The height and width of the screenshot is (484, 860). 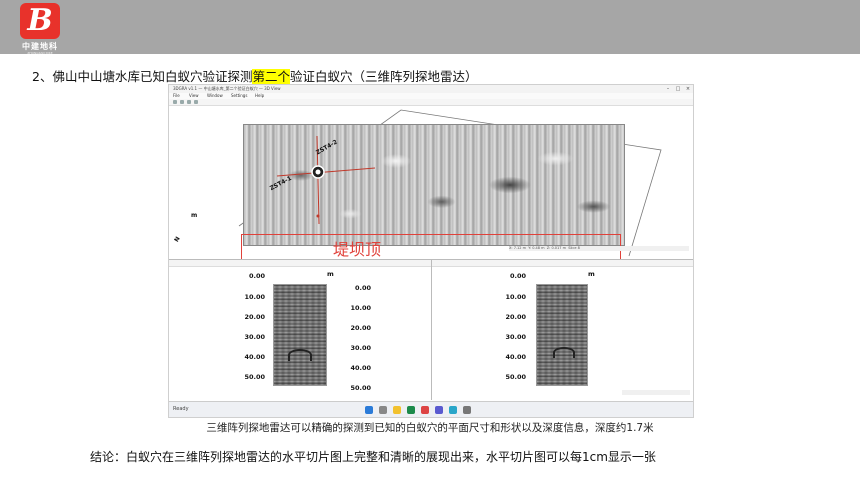 What do you see at coordinates (254, 377) in the screenshot?
I see `profile-left-tick-5: 50.00` at bounding box center [254, 377].